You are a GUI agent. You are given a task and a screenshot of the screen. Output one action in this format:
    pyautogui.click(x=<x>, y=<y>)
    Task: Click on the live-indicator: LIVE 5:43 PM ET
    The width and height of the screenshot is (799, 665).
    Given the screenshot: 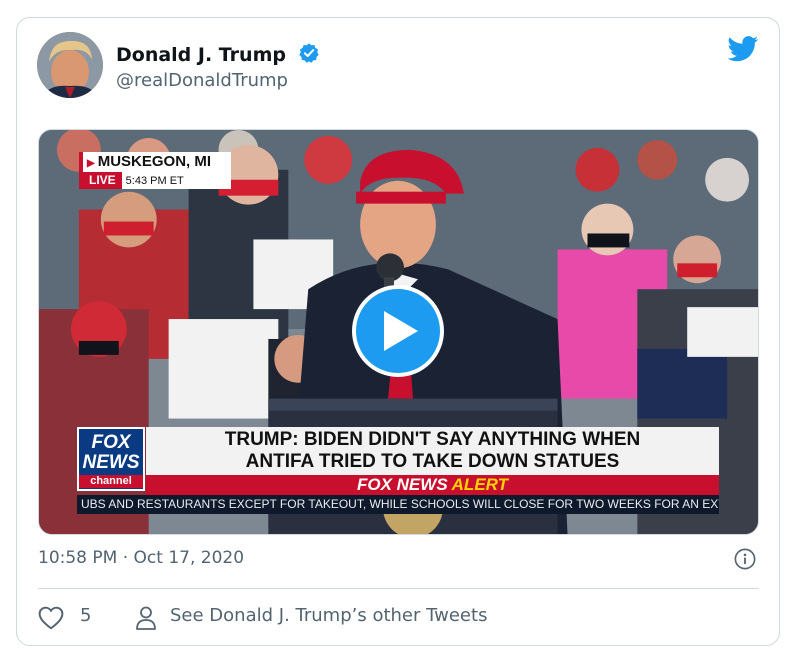 What is the action you would take?
    pyautogui.click(x=155, y=180)
    